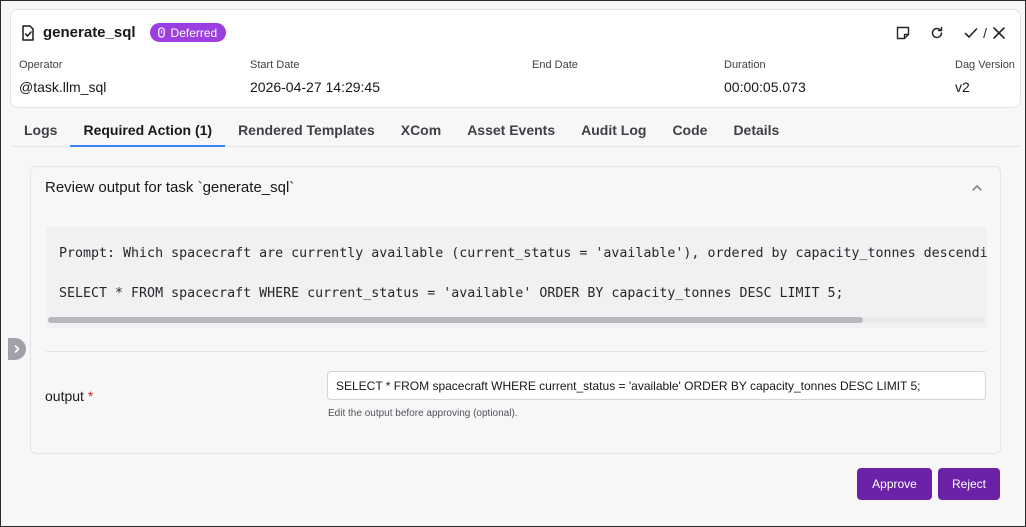 The width and height of the screenshot is (1026, 527). I want to click on tab-code: Code, so click(689, 130).